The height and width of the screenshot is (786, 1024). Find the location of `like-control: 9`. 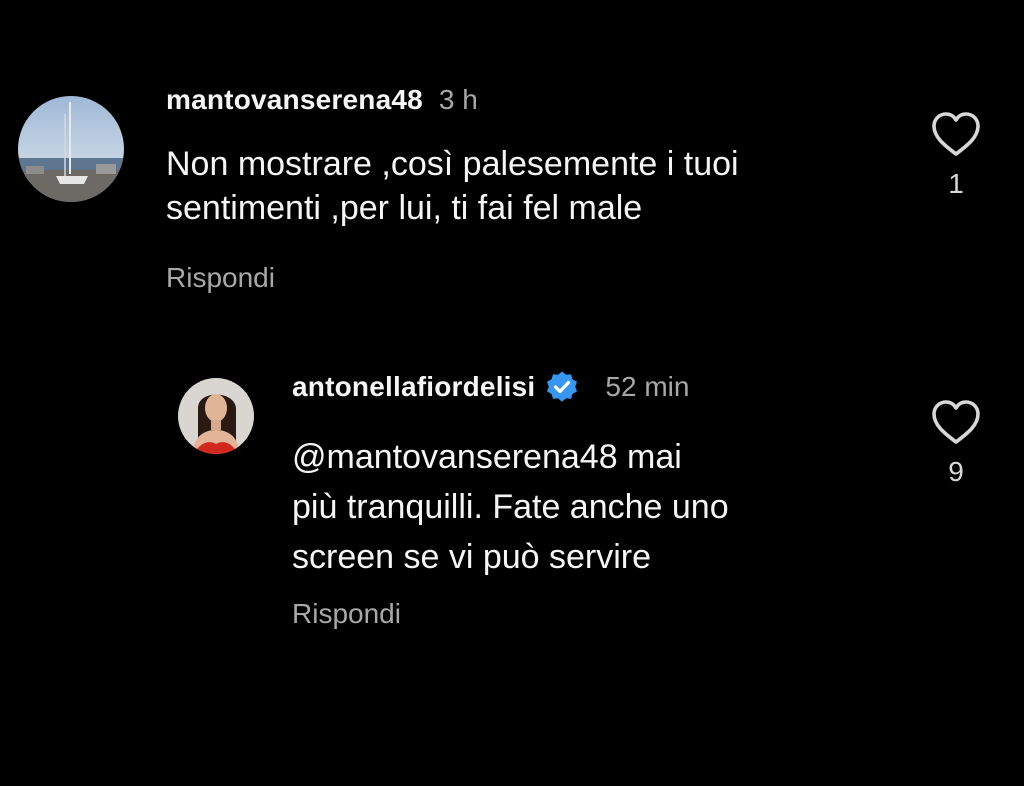

like-control: 9 is located at coordinates (956, 443).